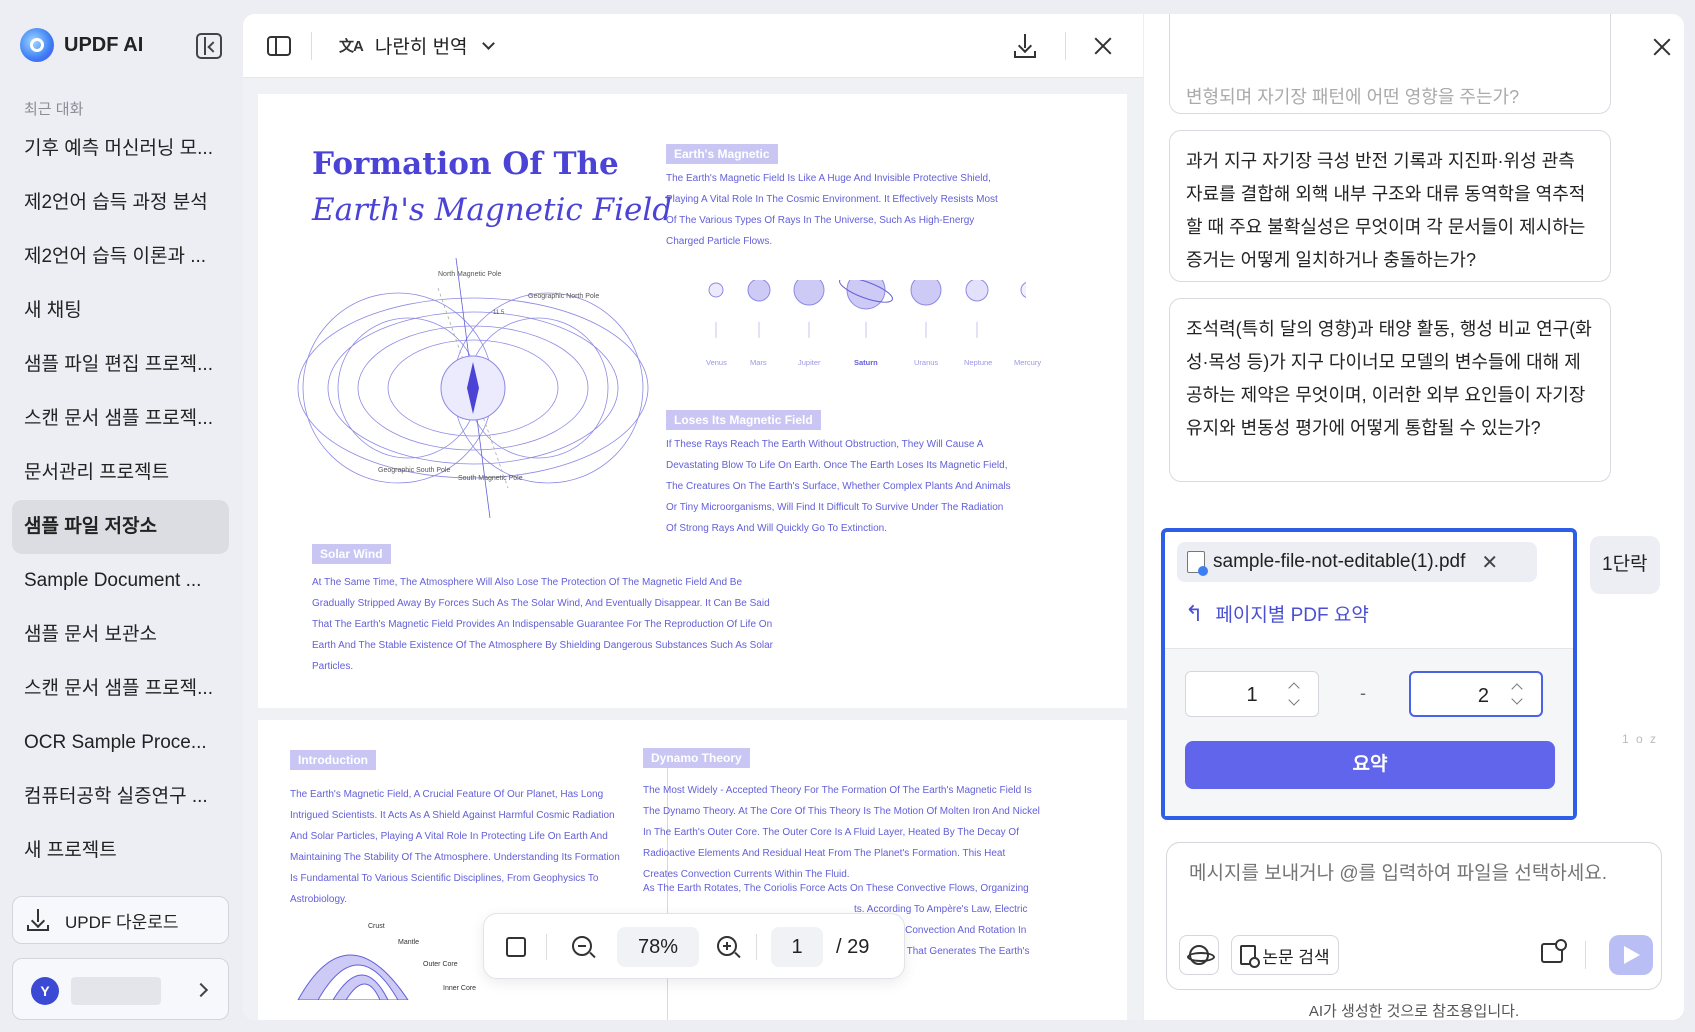  Describe the element at coordinates (758, 362) in the screenshot. I see `planet-label: Mars` at that location.